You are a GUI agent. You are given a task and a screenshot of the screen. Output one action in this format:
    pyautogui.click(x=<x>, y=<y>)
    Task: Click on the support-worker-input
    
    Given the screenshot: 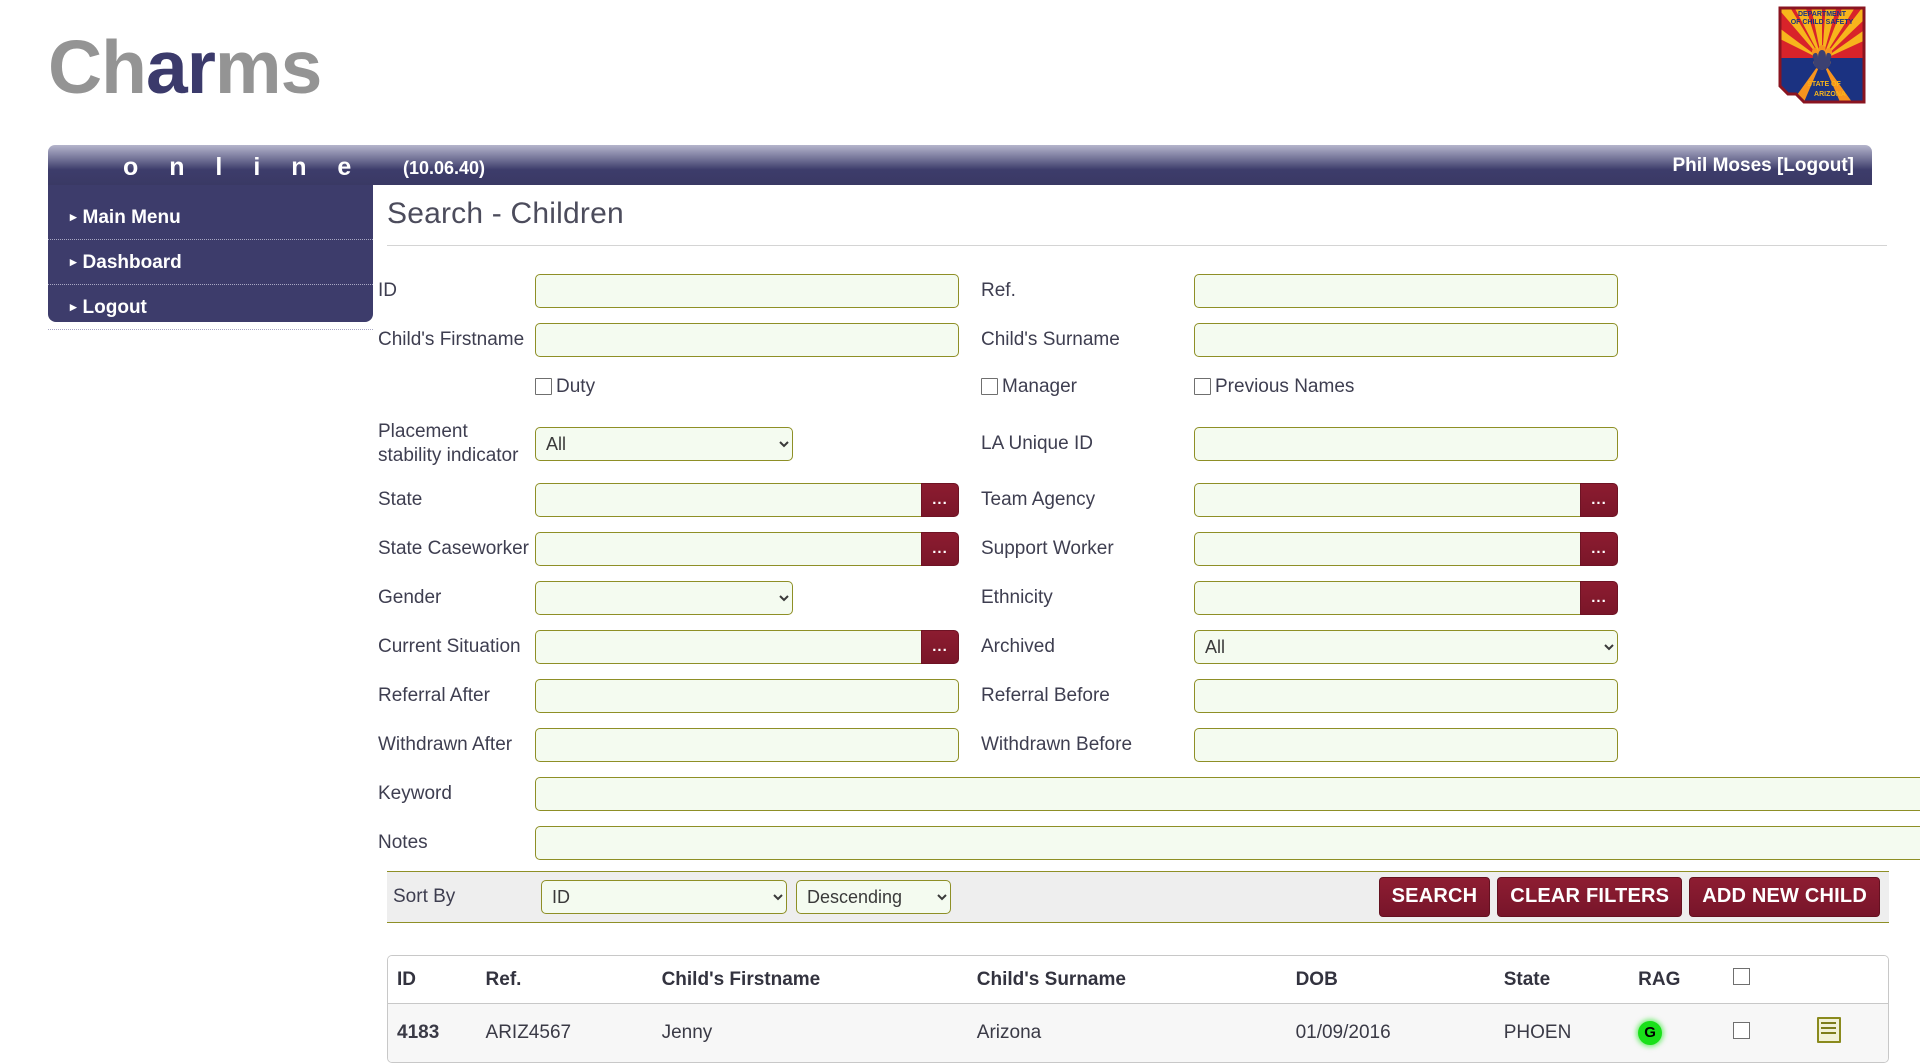 What is the action you would take?
    pyautogui.click(x=1387, y=548)
    